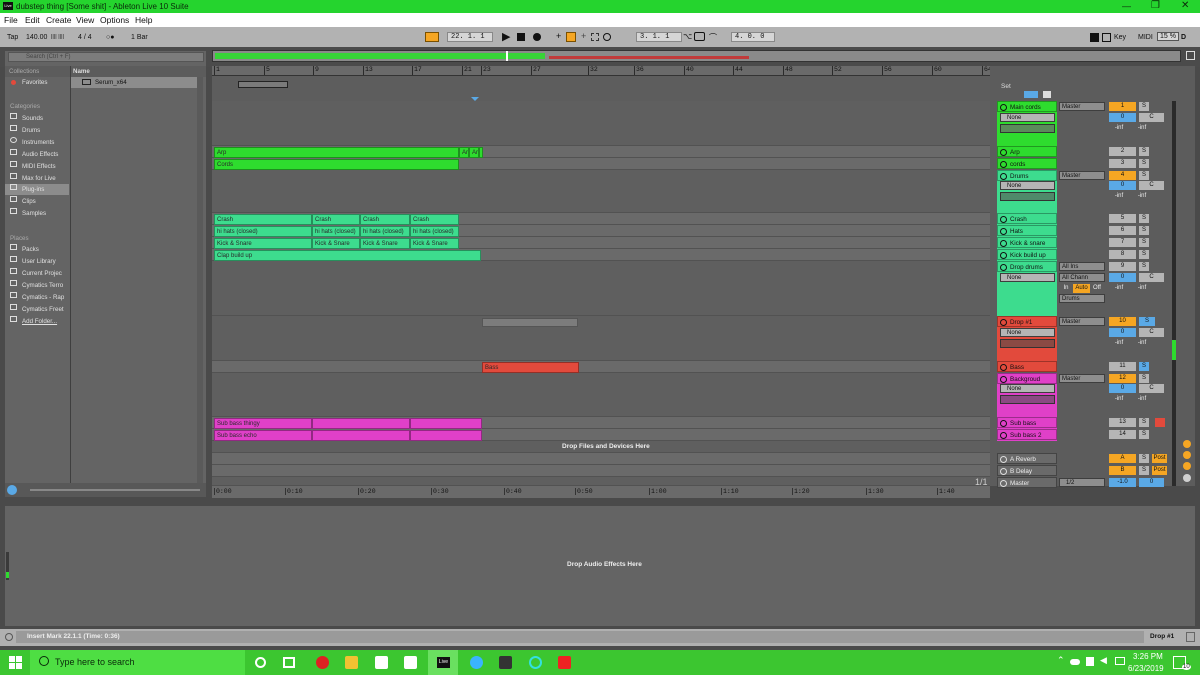 This screenshot has width=1200, height=675. I want to click on pan-field: C, so click(1151, 185).